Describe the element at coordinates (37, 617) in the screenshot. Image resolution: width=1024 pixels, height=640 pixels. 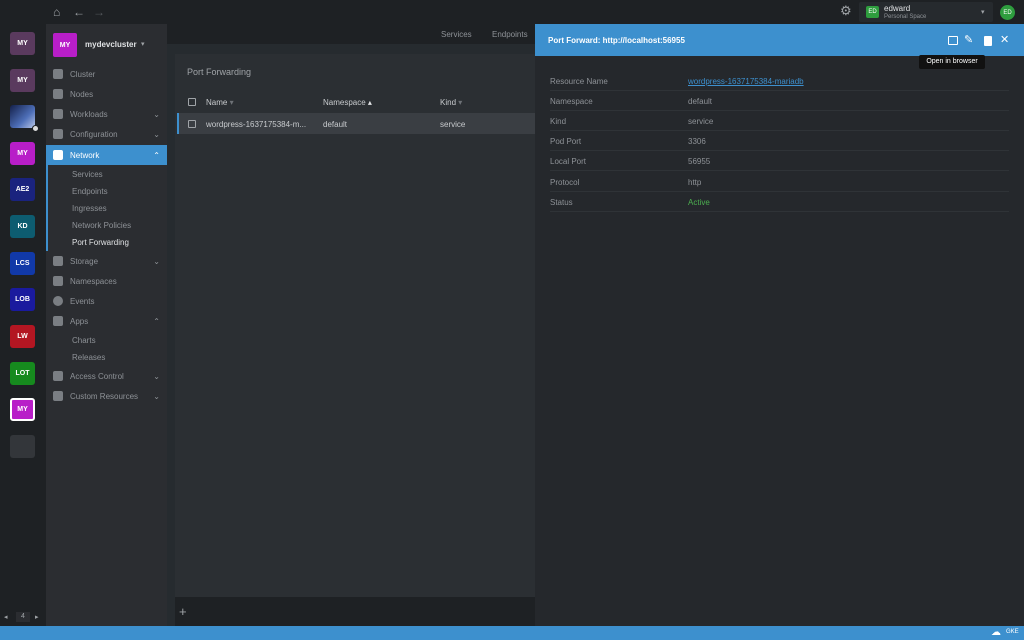
I see `hotbar-next-icon: ▸` at that location.